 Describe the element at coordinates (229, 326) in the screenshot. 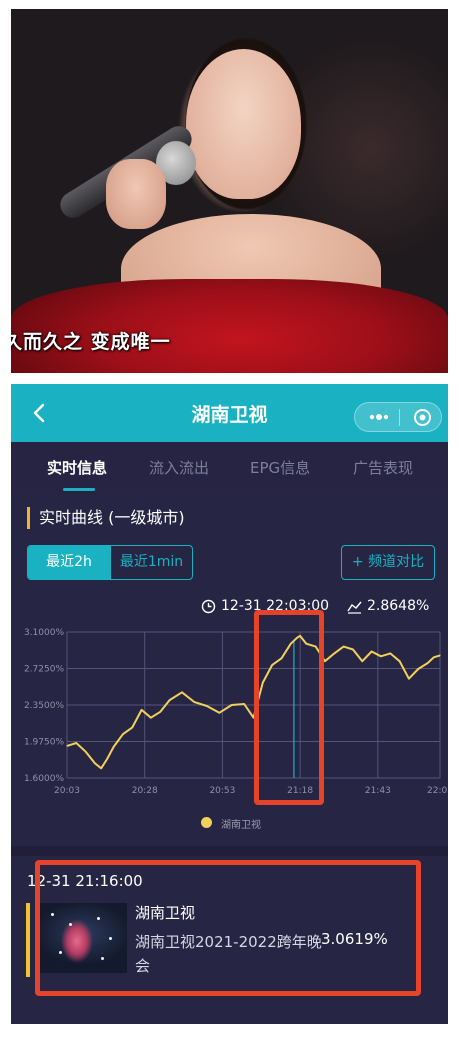

I see `red-dress` at that location.